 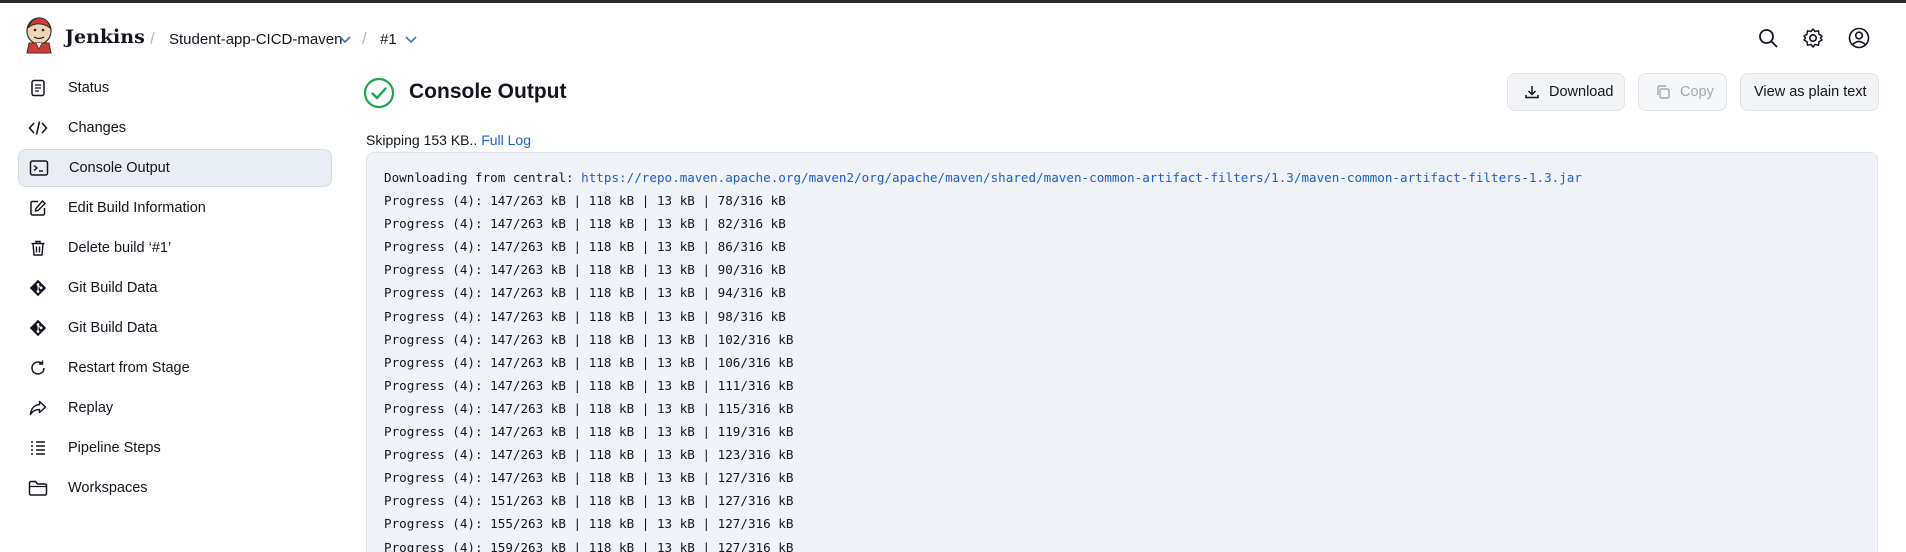 I want to click on view-plain-text-label: View as plain text, so click(x=1810, y=92).